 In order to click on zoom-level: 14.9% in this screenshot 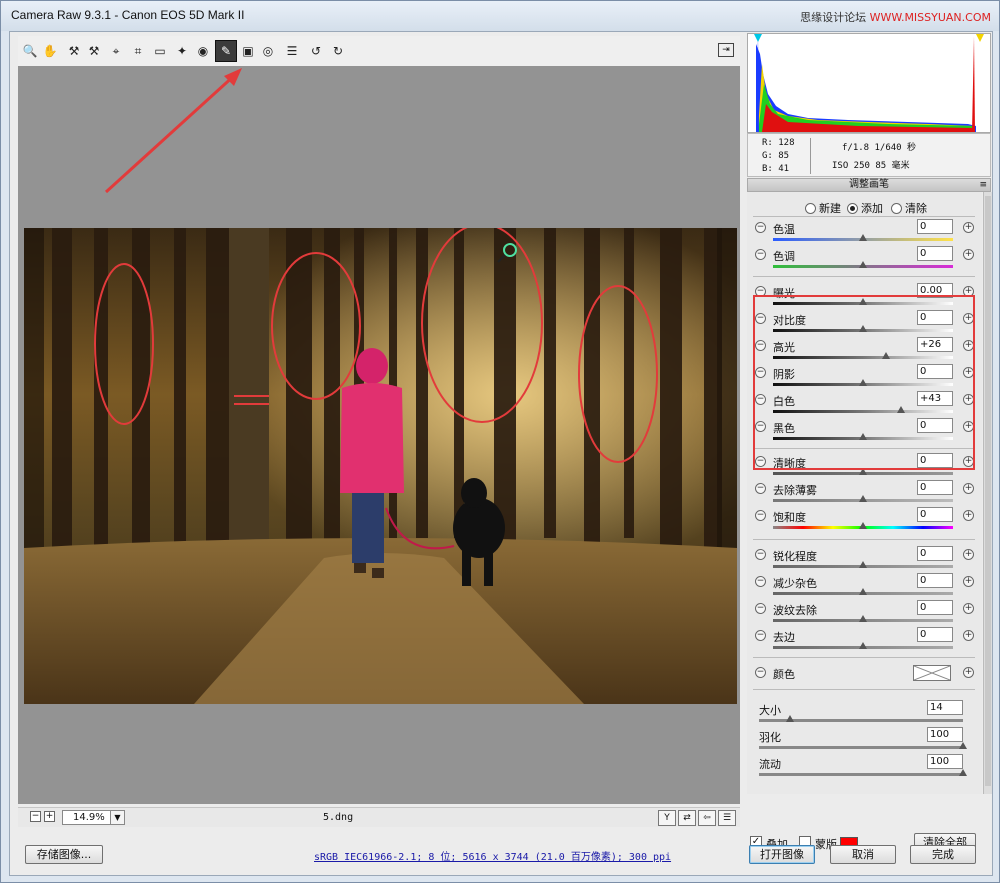, I will do `click(87, 817)`.